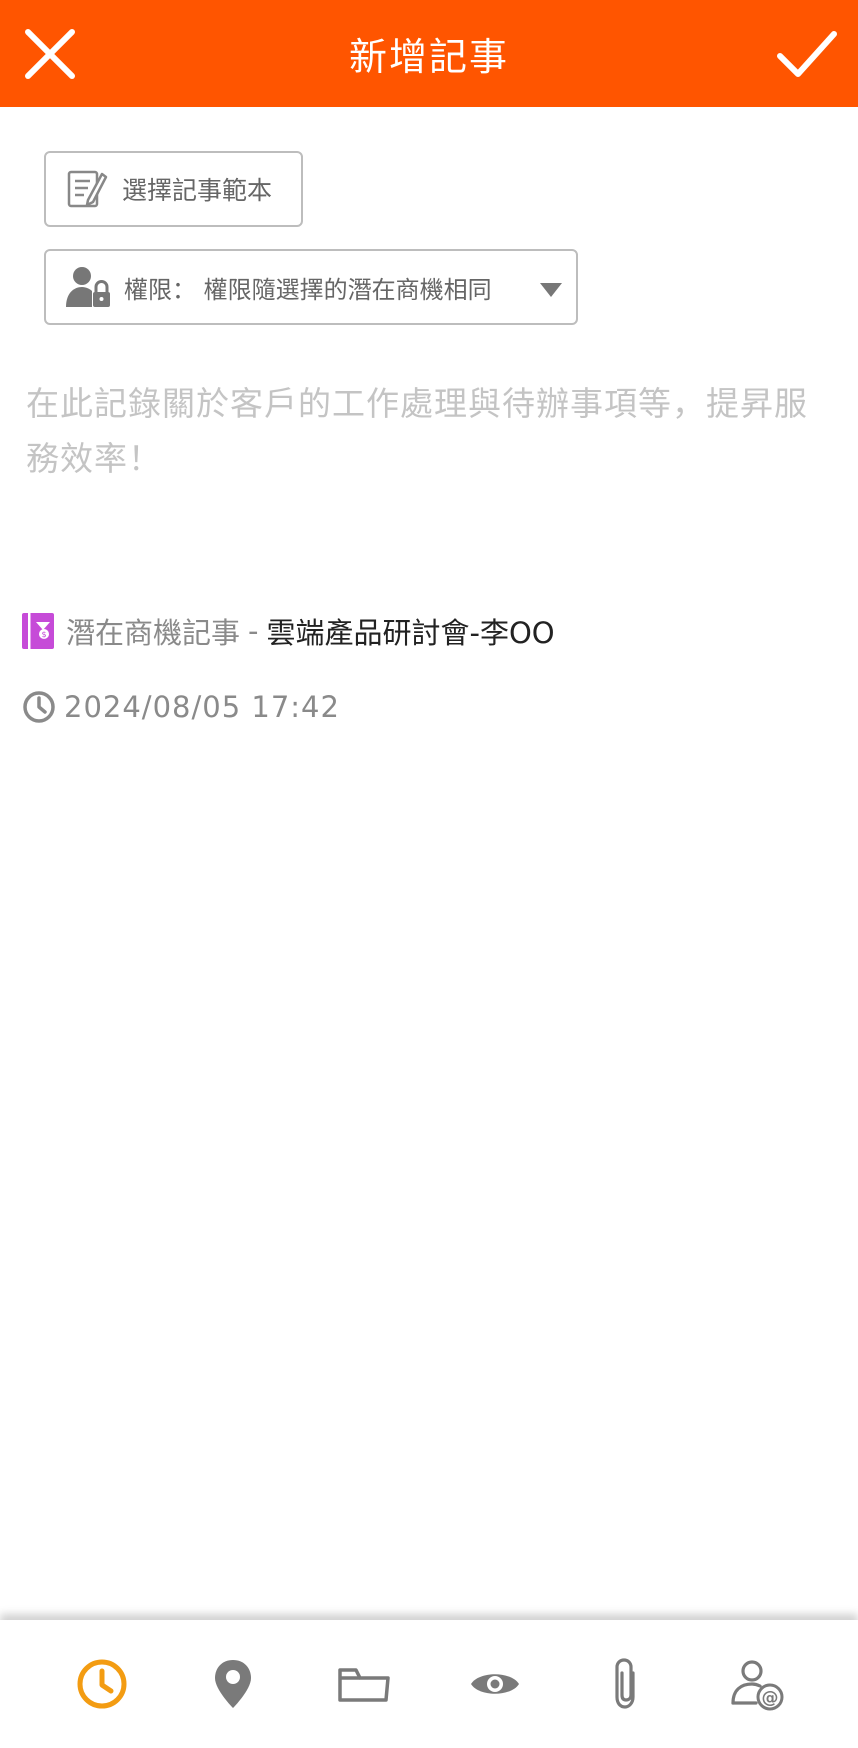 Image resolution: width=858 pixels, height=1748 pixels. What do you see at coordinates (429, 1684) in the screenshot?
I see `bottom-toolbar: @` at bounding box center [429, 1684].